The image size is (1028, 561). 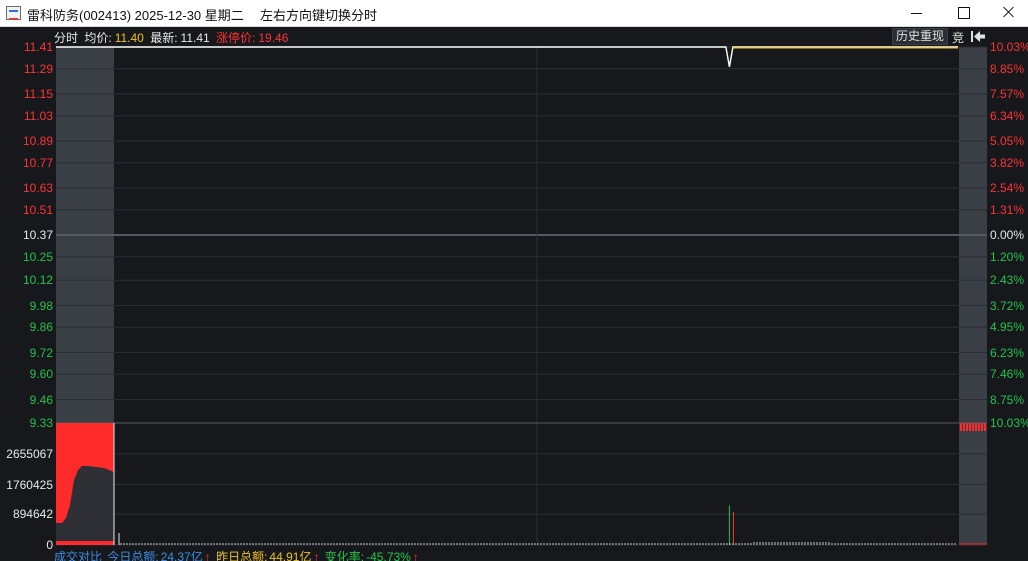 I want to click on price-tick-label: 10.51, so click(x=37, y=209).